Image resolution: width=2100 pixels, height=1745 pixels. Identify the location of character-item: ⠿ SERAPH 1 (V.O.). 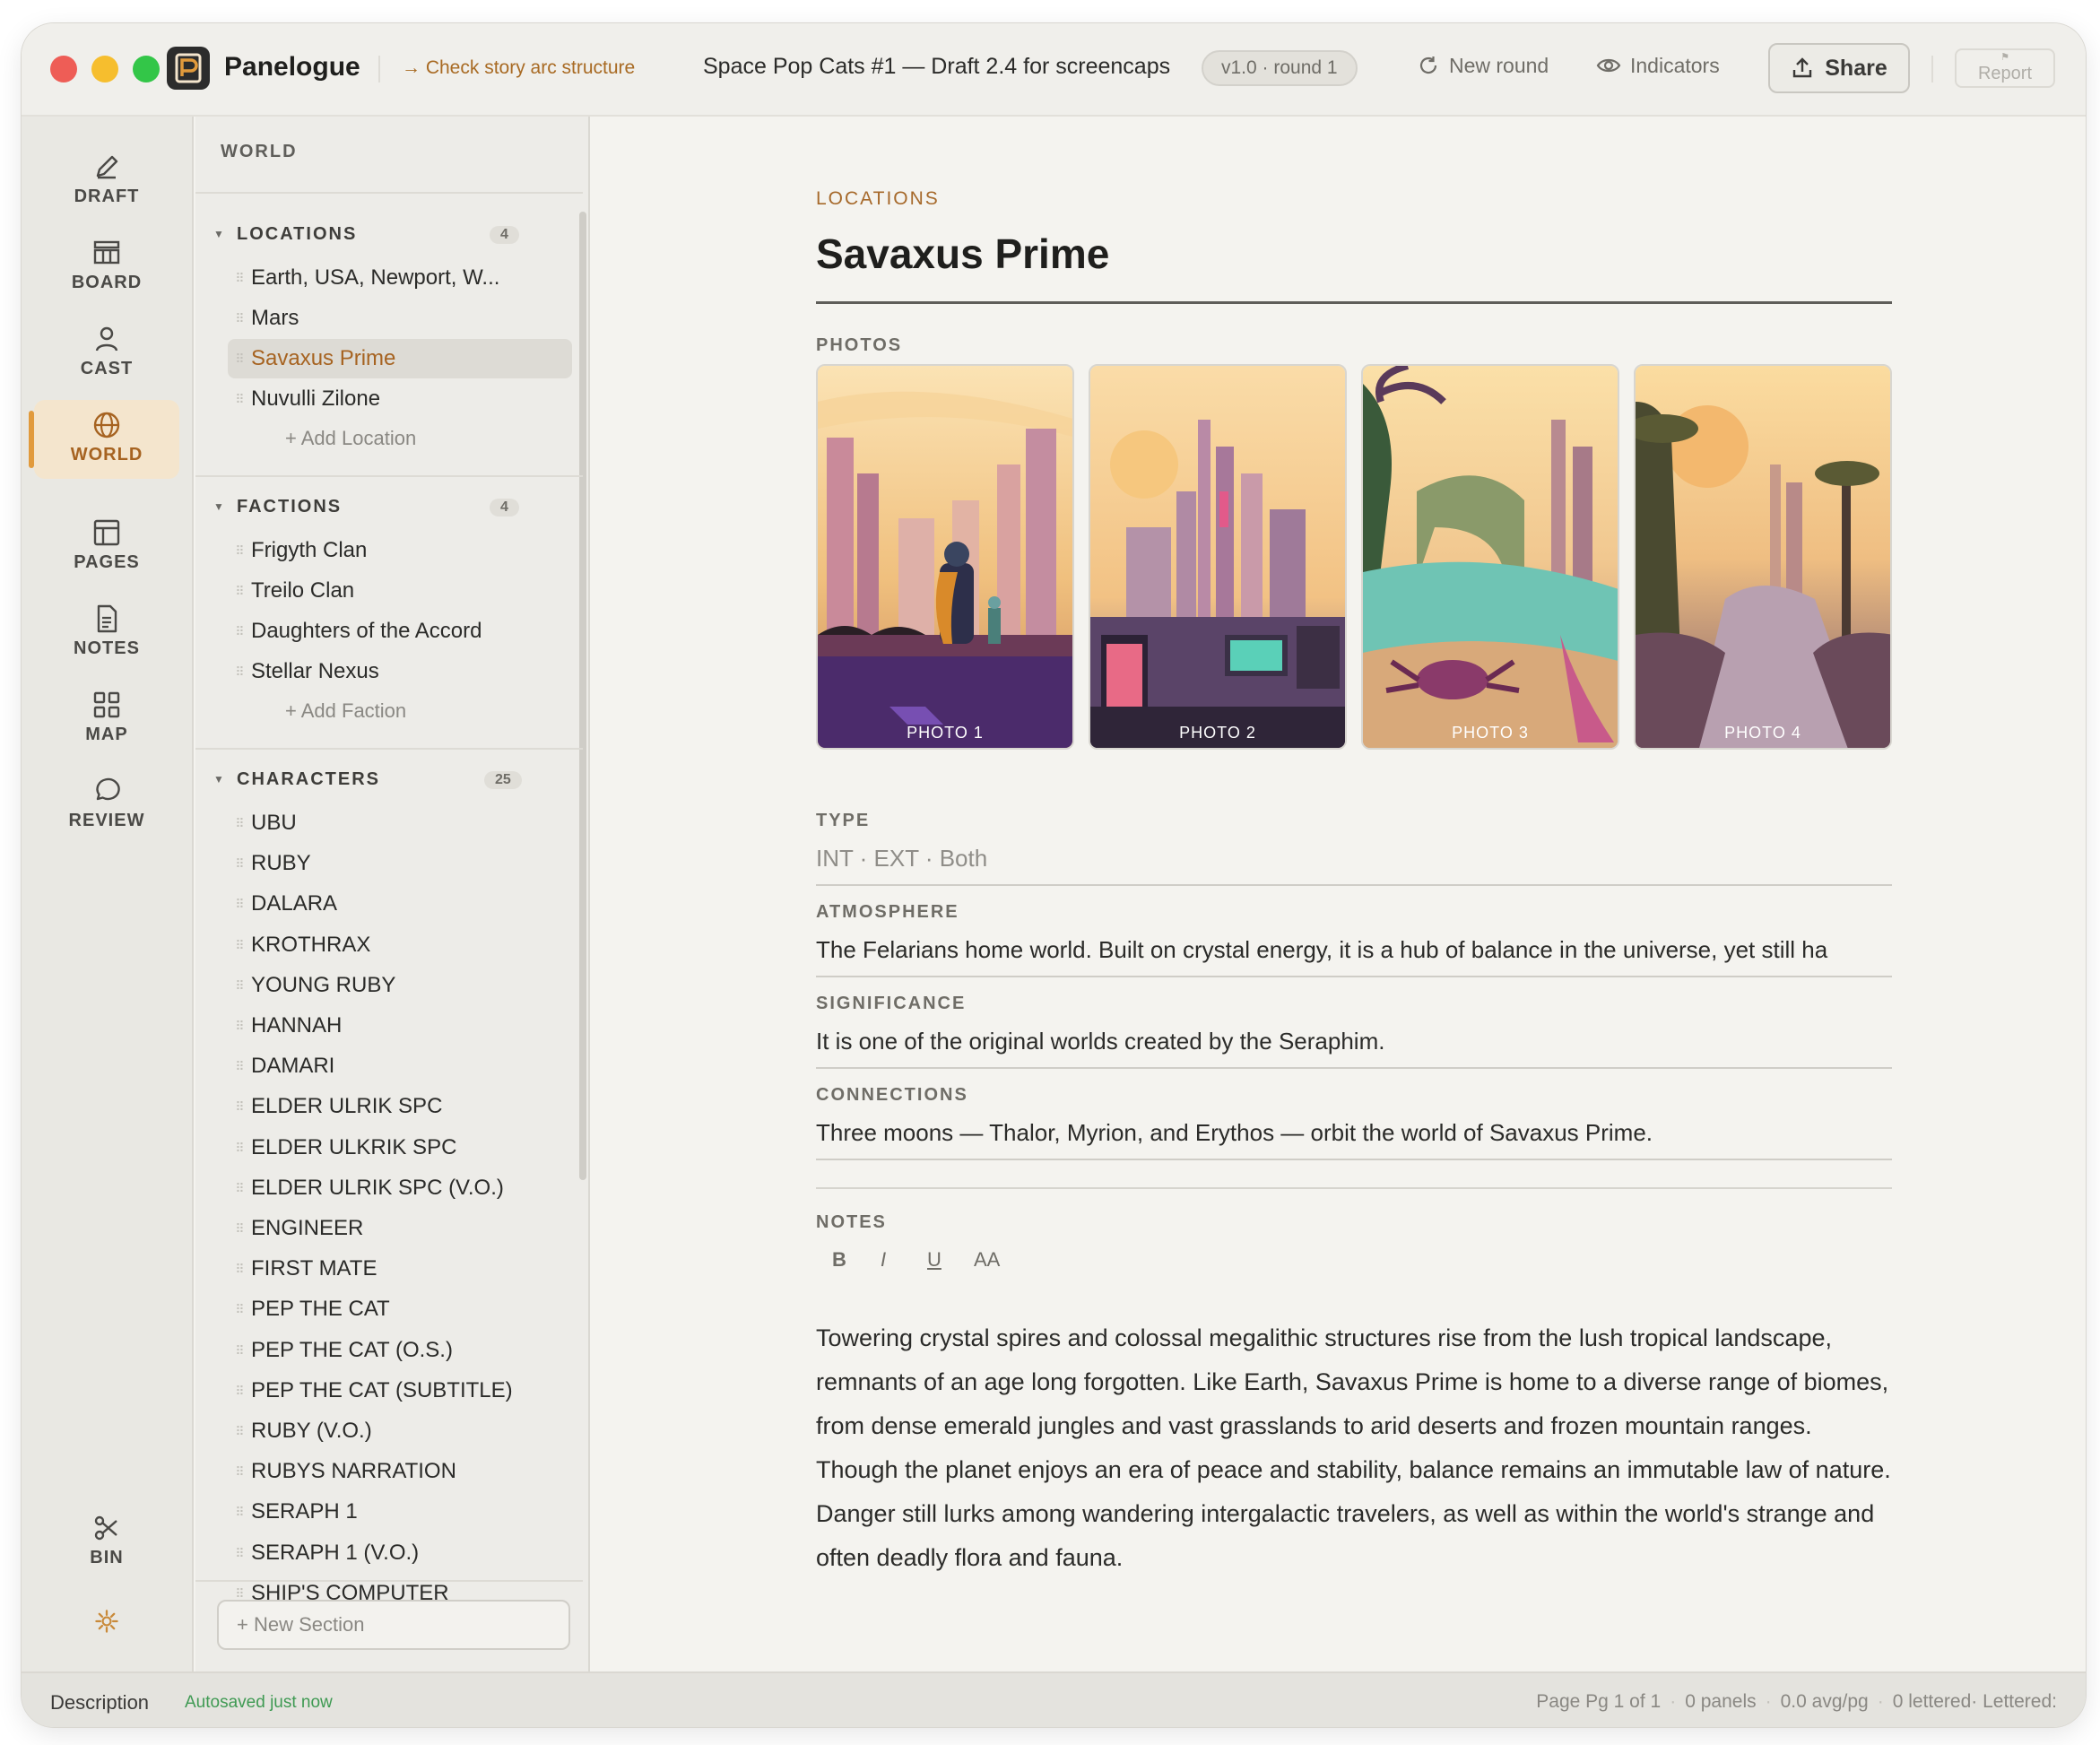
(400, 1553).